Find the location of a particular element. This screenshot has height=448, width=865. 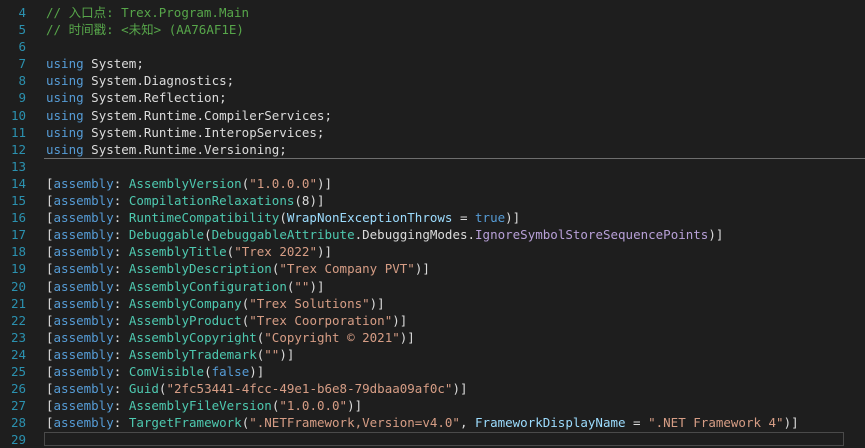

line-code: [assembly: AssemblyConfiguration("")] is located at coordinates (455, 286).